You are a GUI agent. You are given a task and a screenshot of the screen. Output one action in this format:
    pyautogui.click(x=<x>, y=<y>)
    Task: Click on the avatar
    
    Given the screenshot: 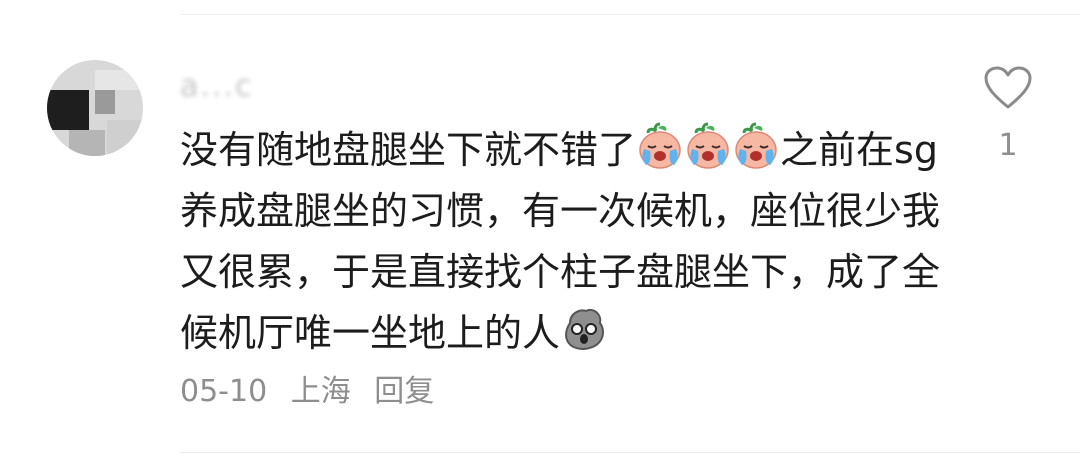 What is the action you would take?
    pyautogui.click(x=95, y=108)
    